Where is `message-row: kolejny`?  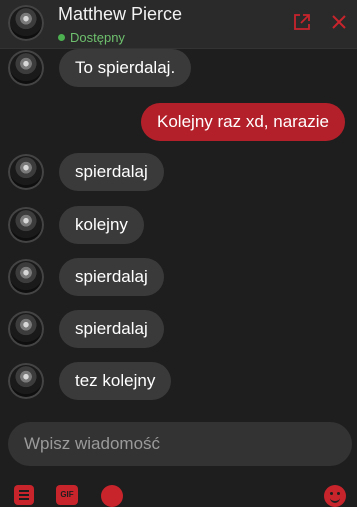 message-row: kolejny is located at coordinates (178, 225).